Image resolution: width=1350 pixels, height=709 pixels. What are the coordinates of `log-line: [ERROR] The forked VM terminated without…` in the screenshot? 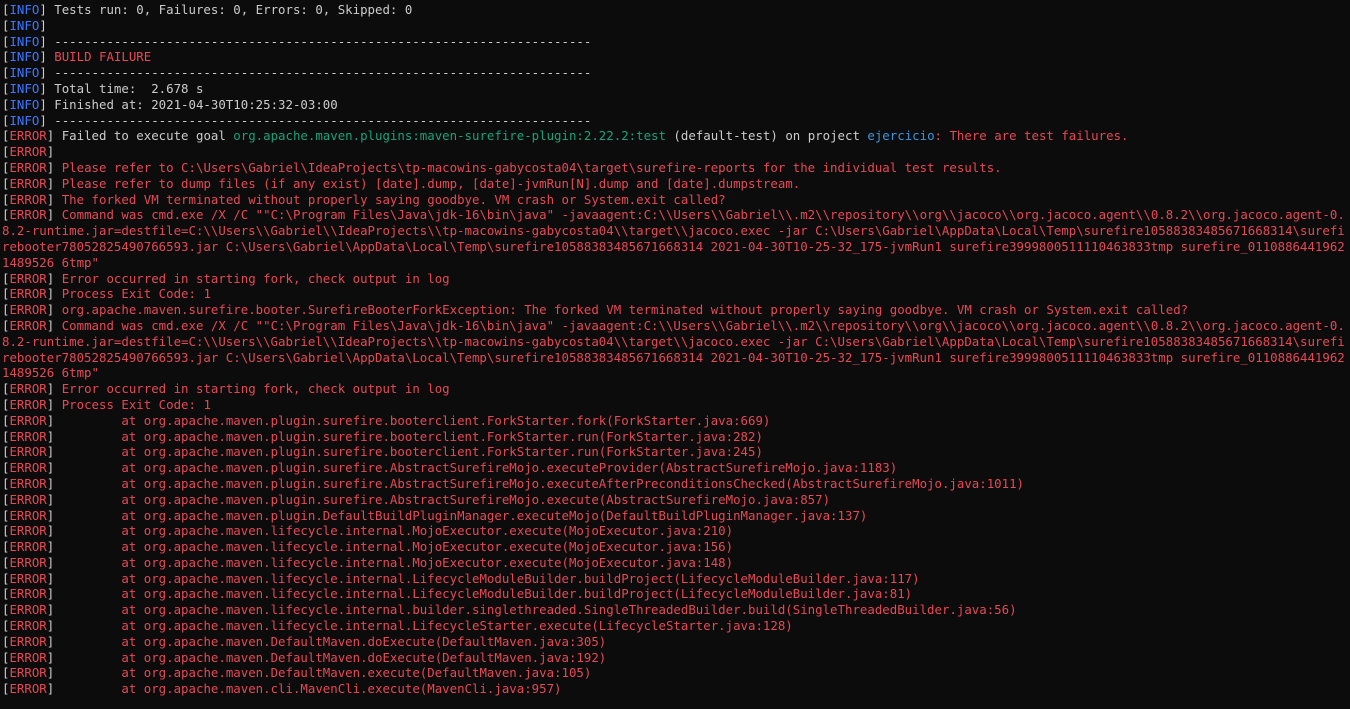 It's located at (674, 200).